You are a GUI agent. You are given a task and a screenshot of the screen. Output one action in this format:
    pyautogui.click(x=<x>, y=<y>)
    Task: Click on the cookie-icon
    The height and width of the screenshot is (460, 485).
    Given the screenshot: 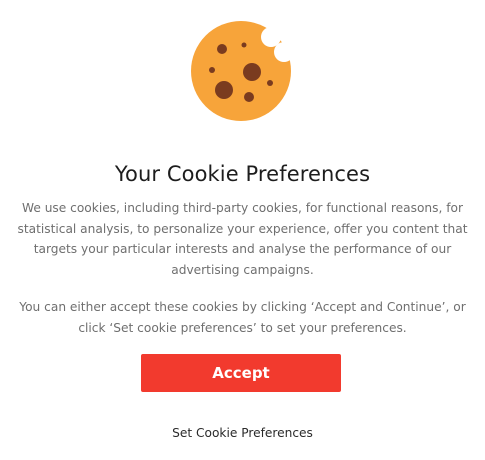 What is the action you would take?
    pyautogui.click(x=244, y=70)
    